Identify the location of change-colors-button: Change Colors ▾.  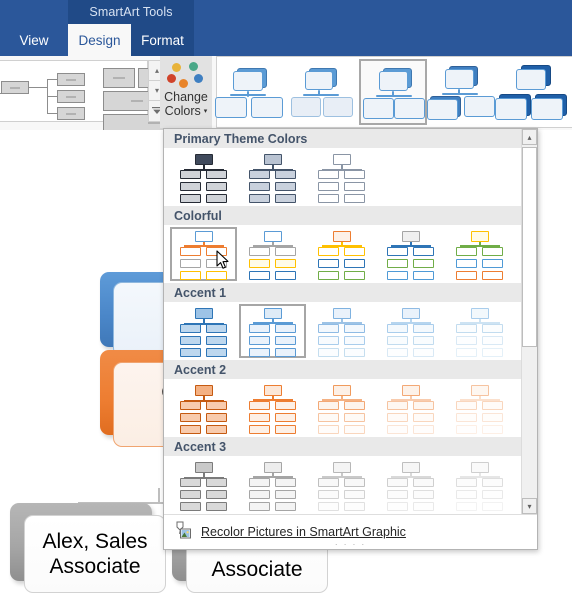
(186, 92).